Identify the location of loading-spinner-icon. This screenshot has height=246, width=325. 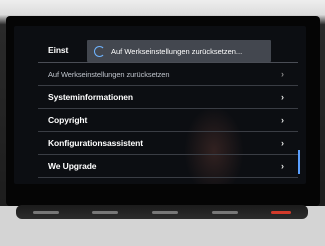
(99, 51).